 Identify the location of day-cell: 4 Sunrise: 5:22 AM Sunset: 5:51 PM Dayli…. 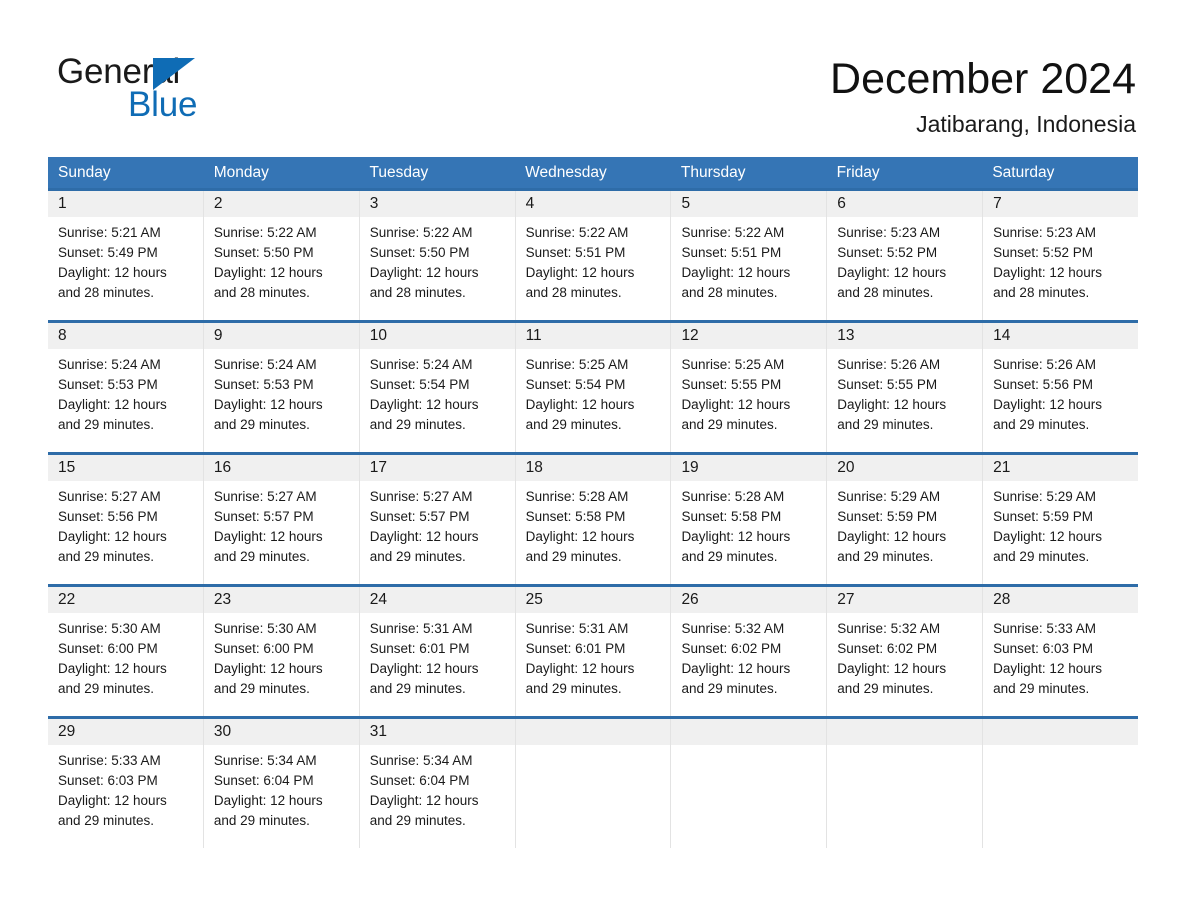
(592, 255).